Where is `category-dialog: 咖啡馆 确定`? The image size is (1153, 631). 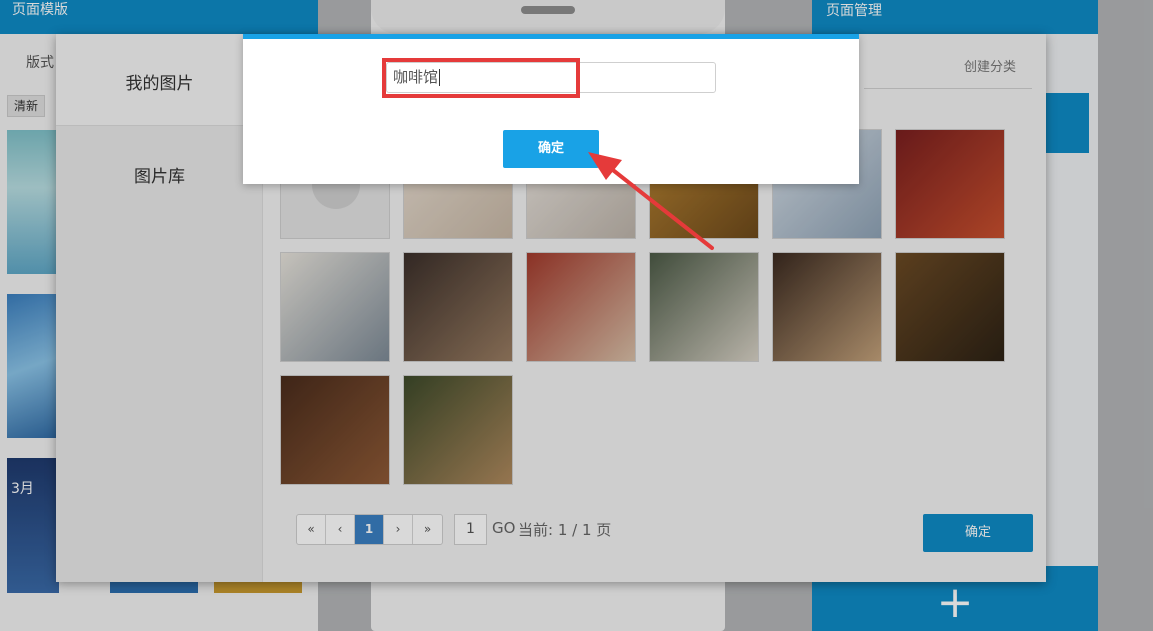 category-dialog: 咖啡馆 确定 is located at coordinates (551, 109).